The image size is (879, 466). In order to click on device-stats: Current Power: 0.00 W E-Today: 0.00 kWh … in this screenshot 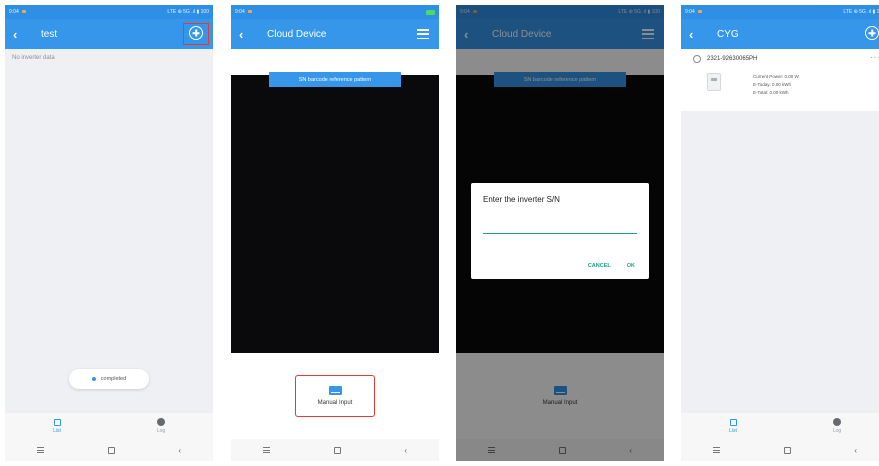, I will do `click(776, 85)`.